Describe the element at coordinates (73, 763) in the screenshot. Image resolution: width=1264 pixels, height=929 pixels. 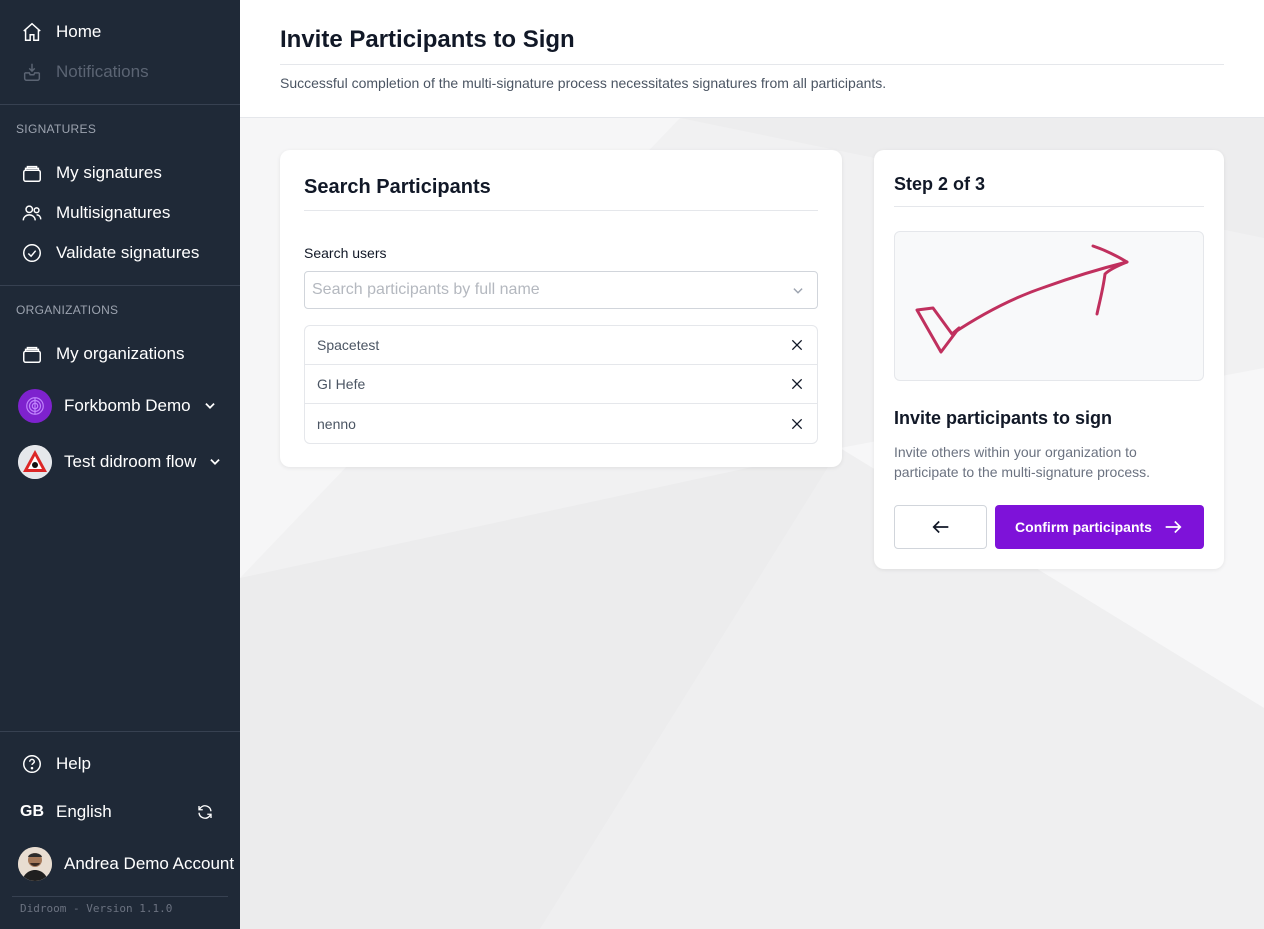
I see `nav-help-label: Help` at that location.